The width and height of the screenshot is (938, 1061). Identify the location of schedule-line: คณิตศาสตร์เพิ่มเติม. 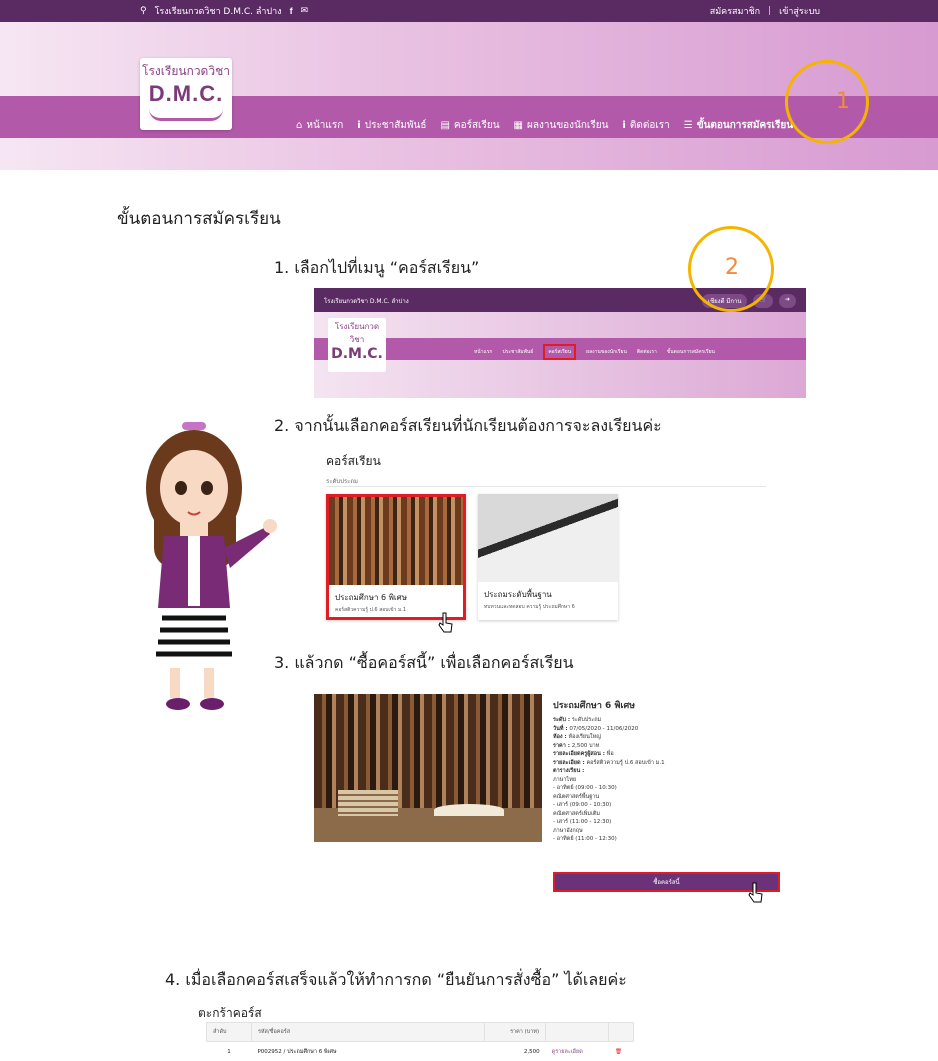
(577, 813).